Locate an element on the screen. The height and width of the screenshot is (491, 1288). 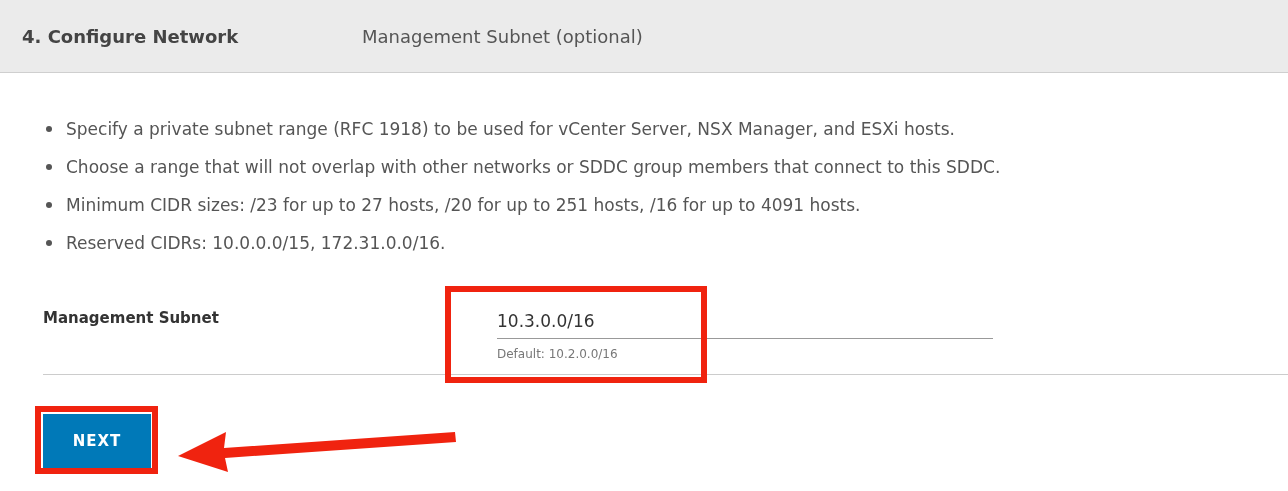
helper-text: Default: 10.2.0.0/16 is located at coordinates (558, 354).